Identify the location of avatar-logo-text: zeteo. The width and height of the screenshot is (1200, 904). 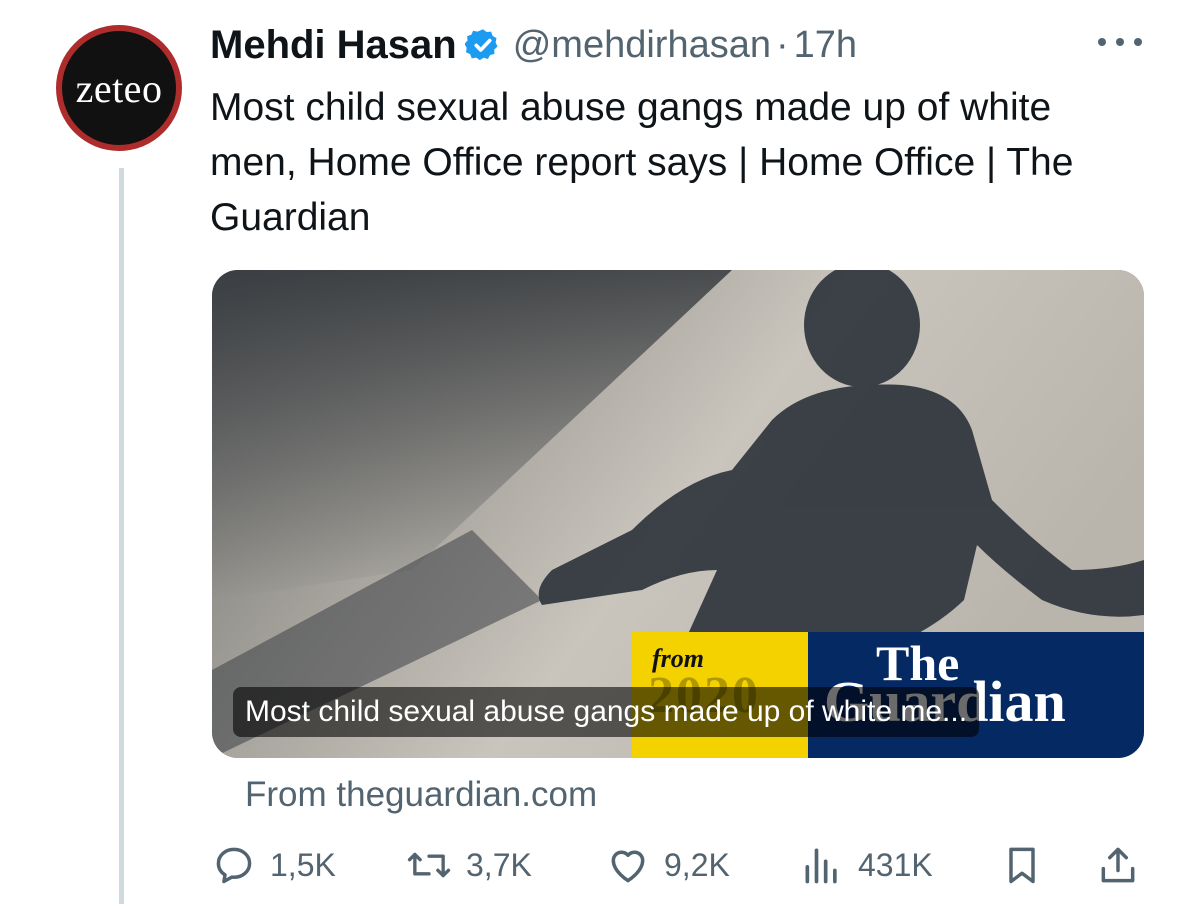
(119, 88).